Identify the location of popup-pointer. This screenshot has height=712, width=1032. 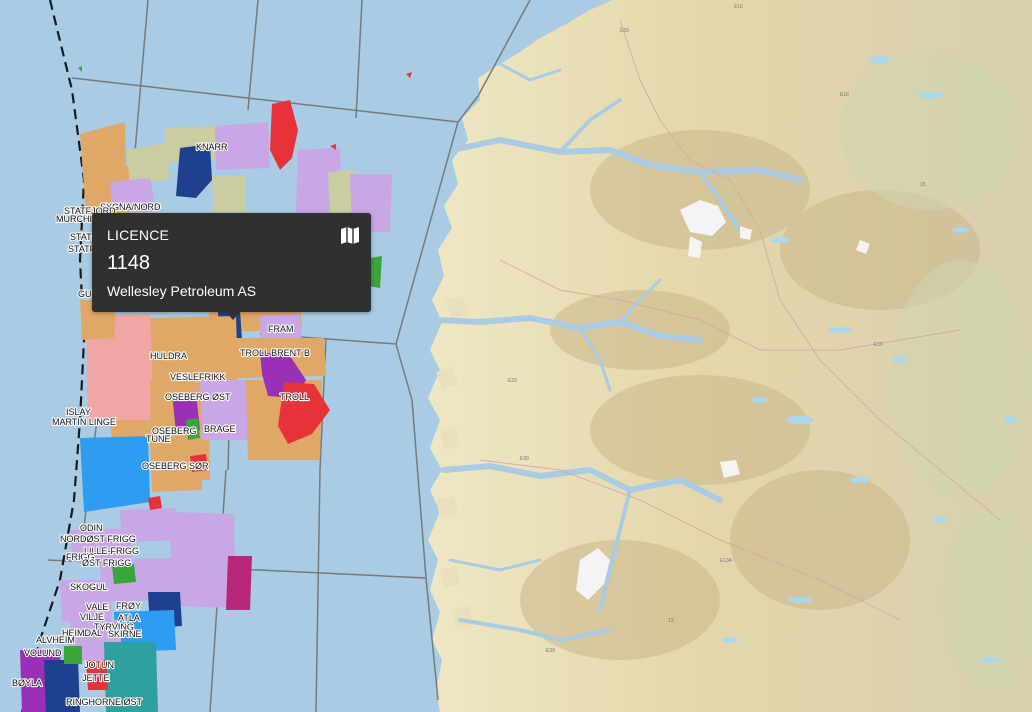
(233, 316).